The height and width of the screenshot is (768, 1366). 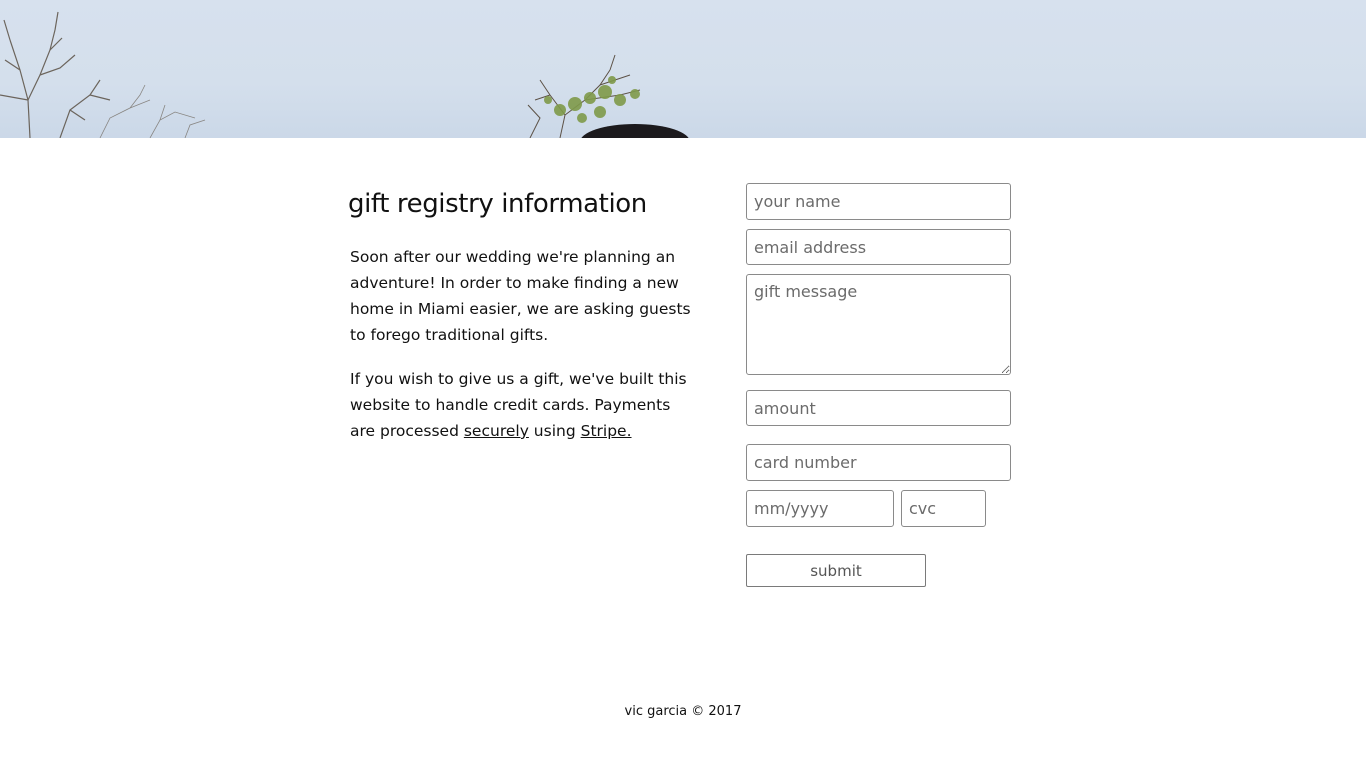 What do you see at coordinates (878, 462) in the screenshot?
I see `card-number-input` at bounding box center [878, 462].